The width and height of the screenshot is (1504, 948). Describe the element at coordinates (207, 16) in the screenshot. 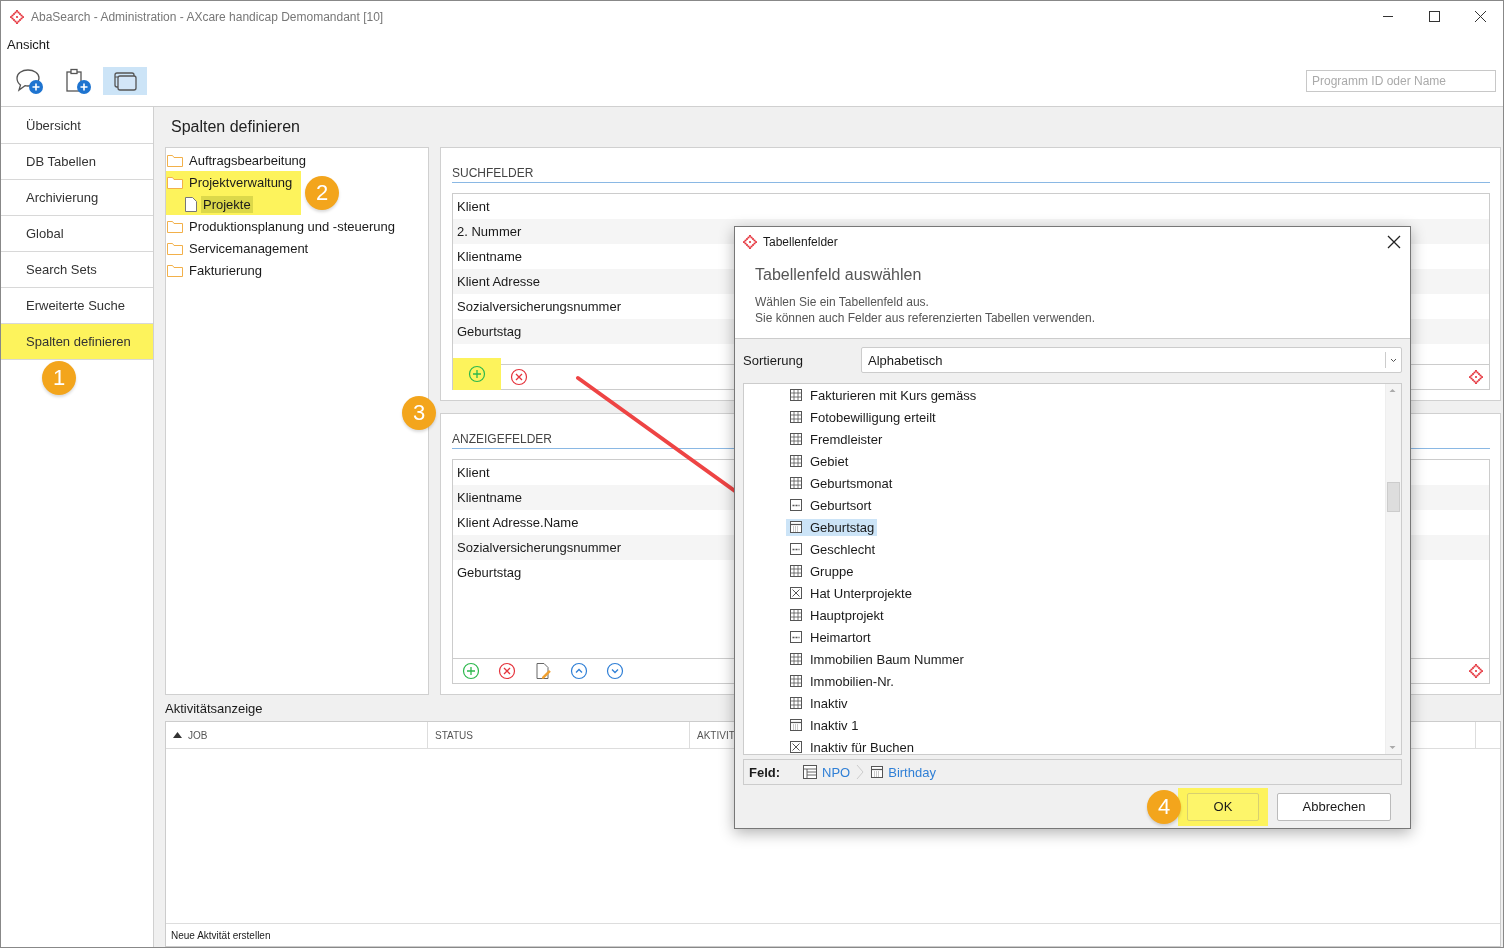

I see `window-title: AbaSearch - Administration - AXcare handicap Demomandant [10]` at that location.